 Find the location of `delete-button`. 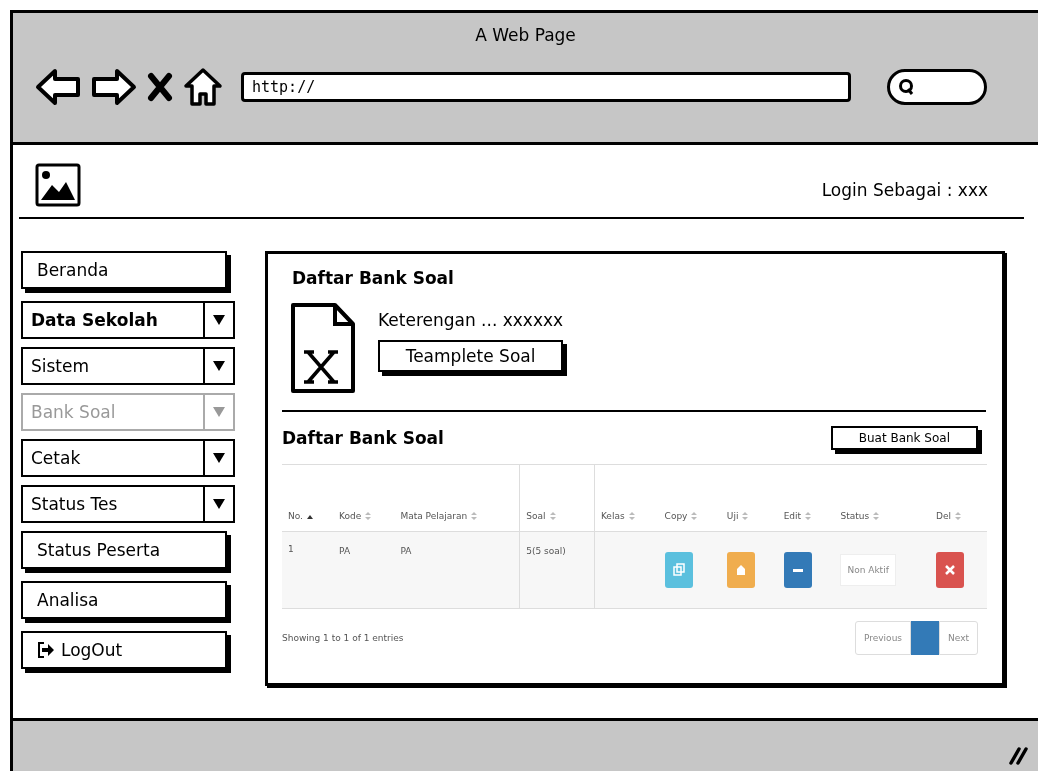

delete-button is located at coordinates (950, 570).